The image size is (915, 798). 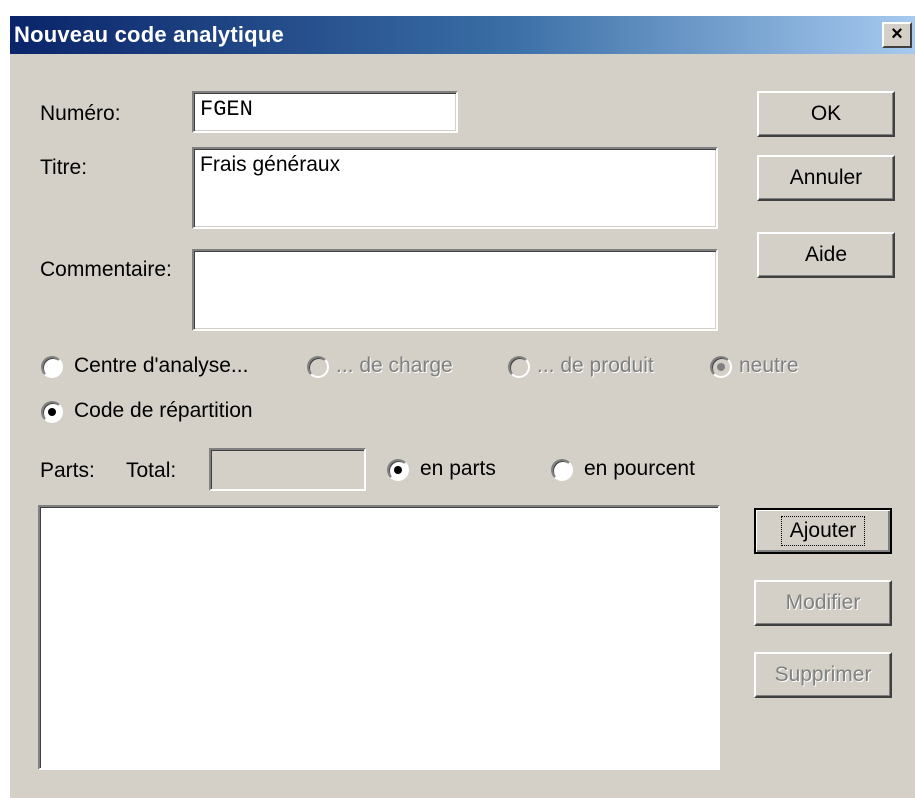 I want to click on ok-label: OK, so click(x=826, y=113).